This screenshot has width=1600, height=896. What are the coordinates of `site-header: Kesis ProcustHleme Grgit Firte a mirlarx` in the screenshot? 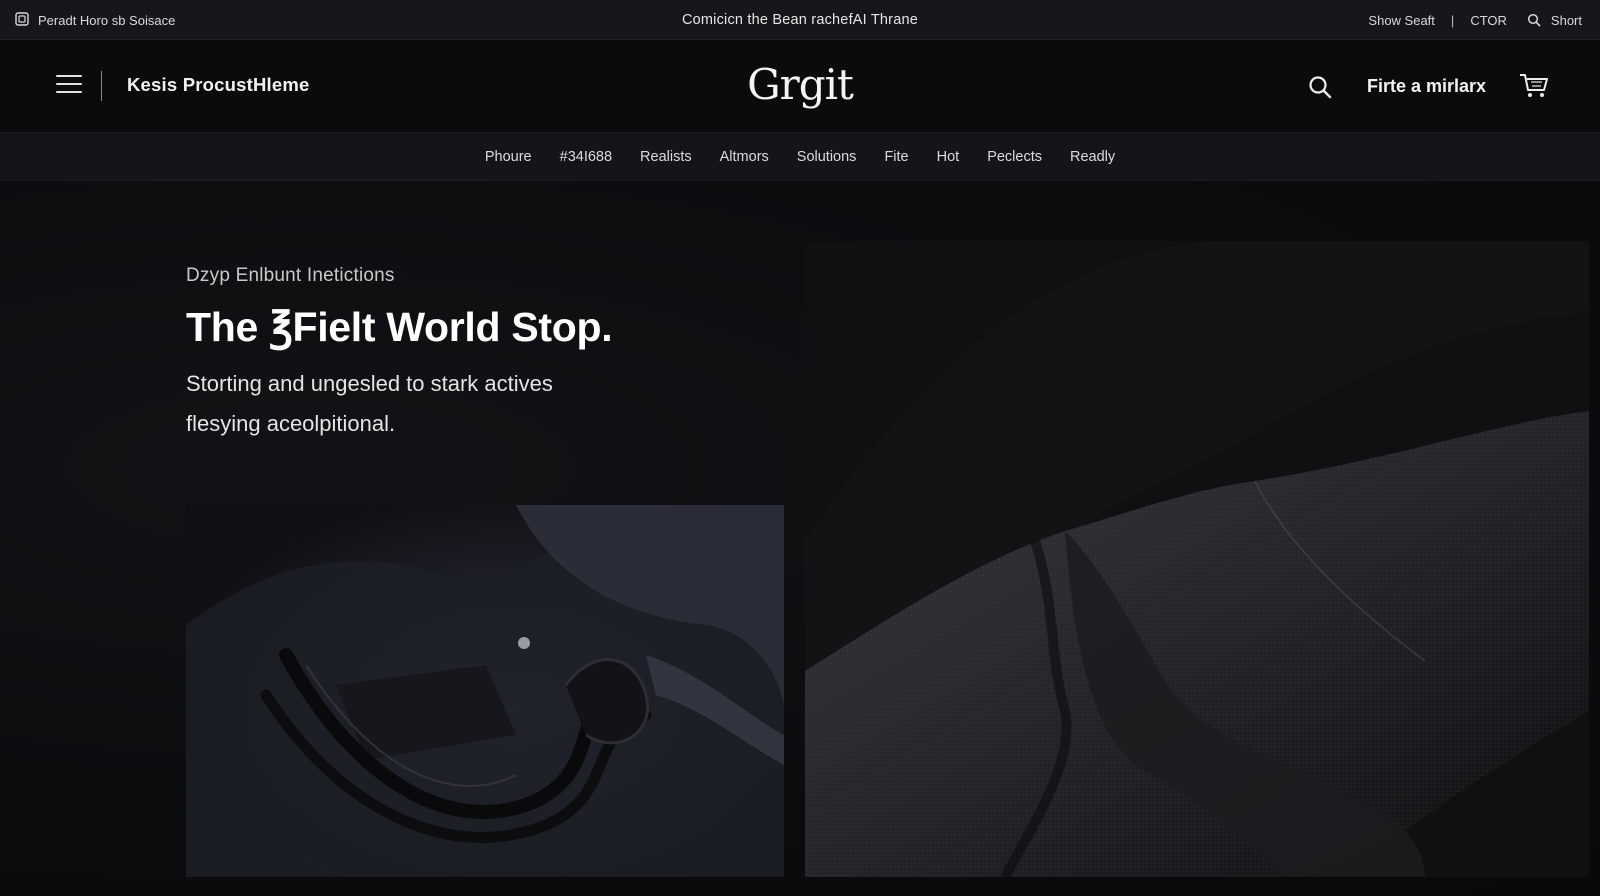 It's located at (800, 86).